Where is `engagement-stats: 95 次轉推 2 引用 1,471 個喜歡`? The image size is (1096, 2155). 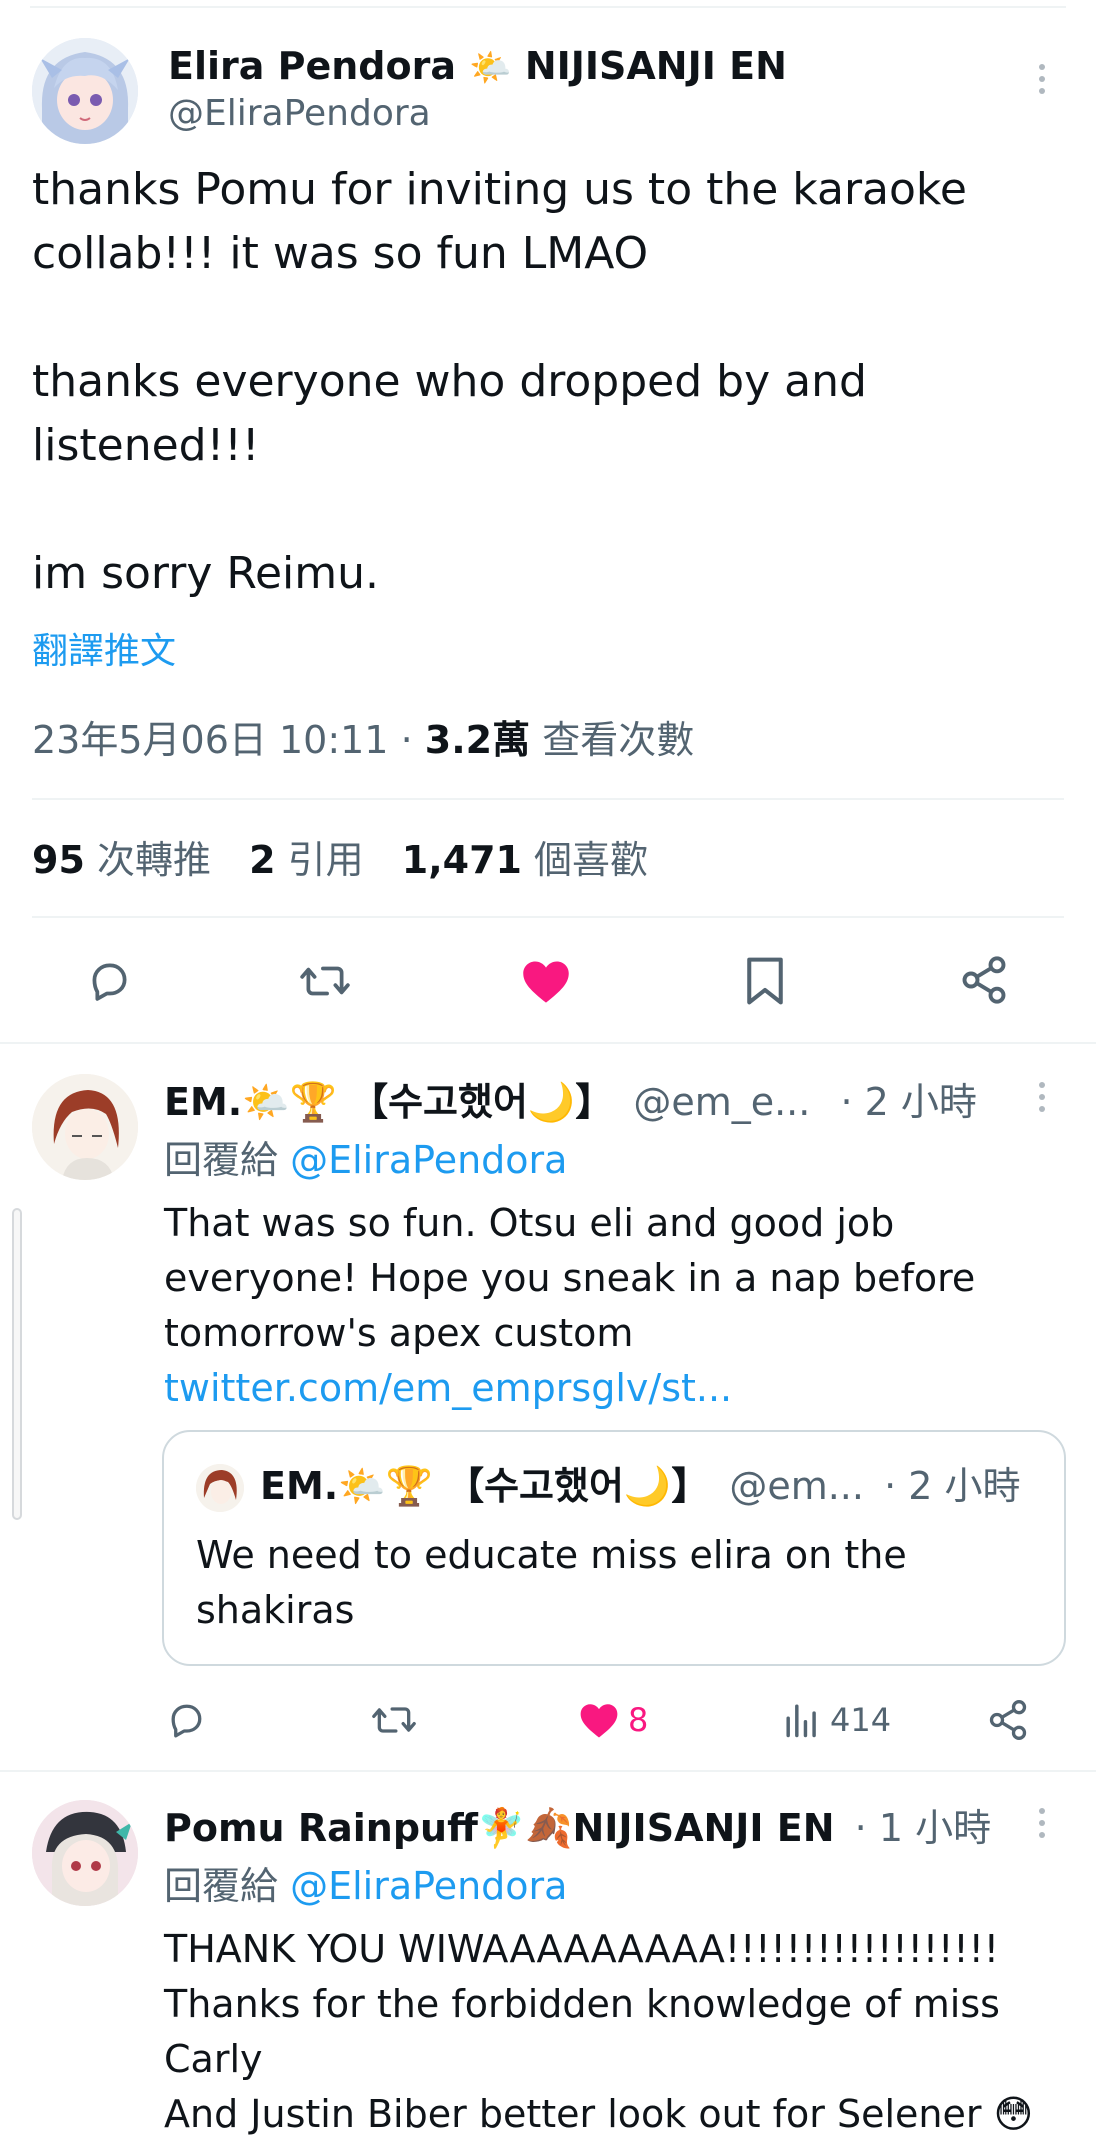 engagement-stats: 95 次轉推 2 引用 1,471 個喜歡 is located at coordinates (340, 860).